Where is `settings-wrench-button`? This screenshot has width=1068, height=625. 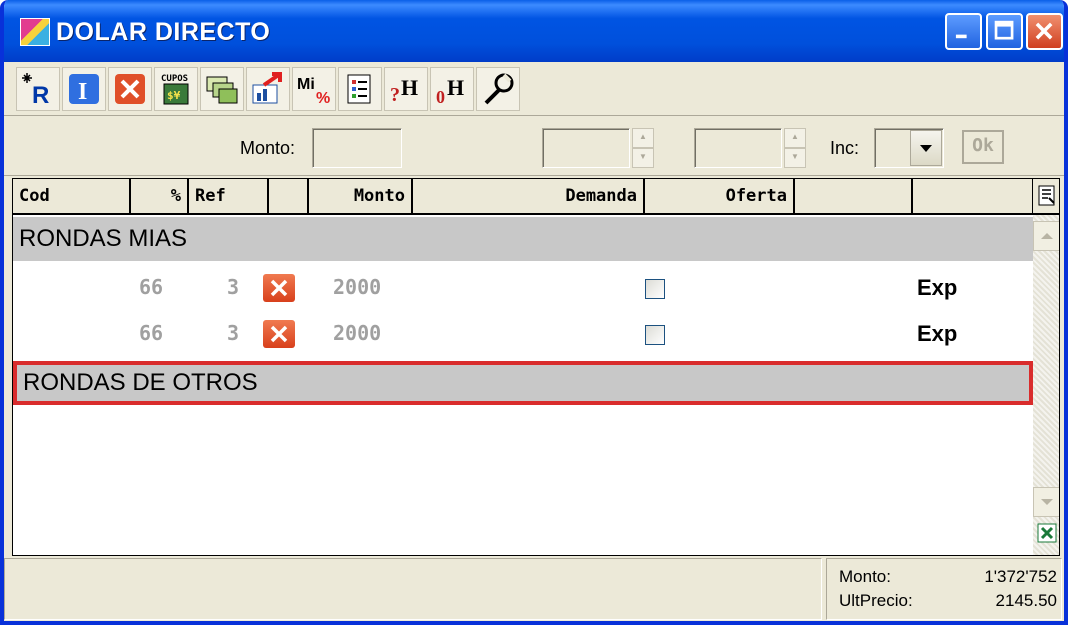 settings-wrench-button is located at coordinates (498, 89).